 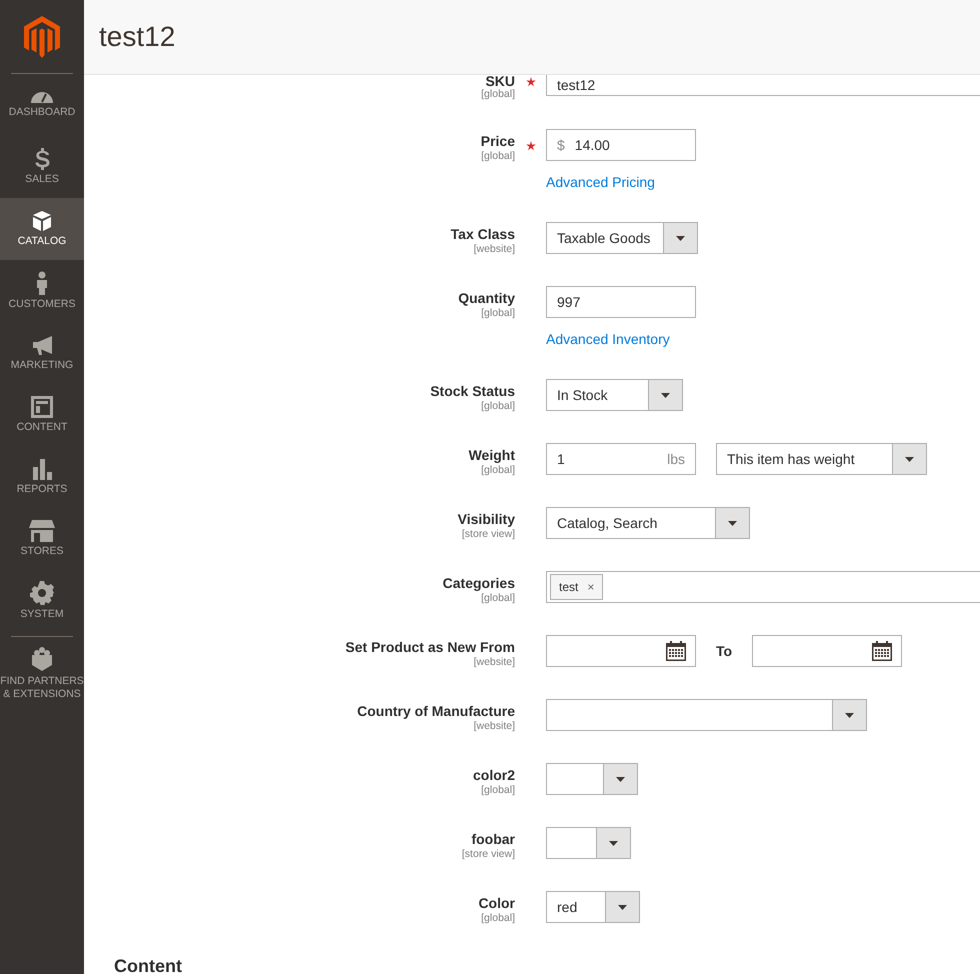 I want to click on sidebar-item: MARKETING, so click(x=42, y=353).